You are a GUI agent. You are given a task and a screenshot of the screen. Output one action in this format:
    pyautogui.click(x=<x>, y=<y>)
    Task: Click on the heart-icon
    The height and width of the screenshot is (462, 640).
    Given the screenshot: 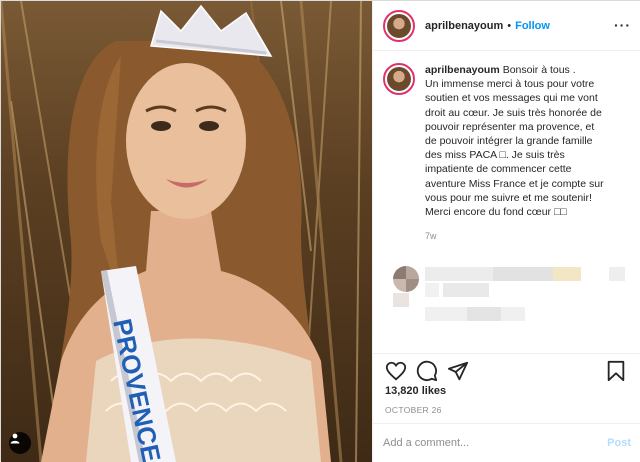 What is the action you would take?
    pyautogui.click(x=396, y=371)
    